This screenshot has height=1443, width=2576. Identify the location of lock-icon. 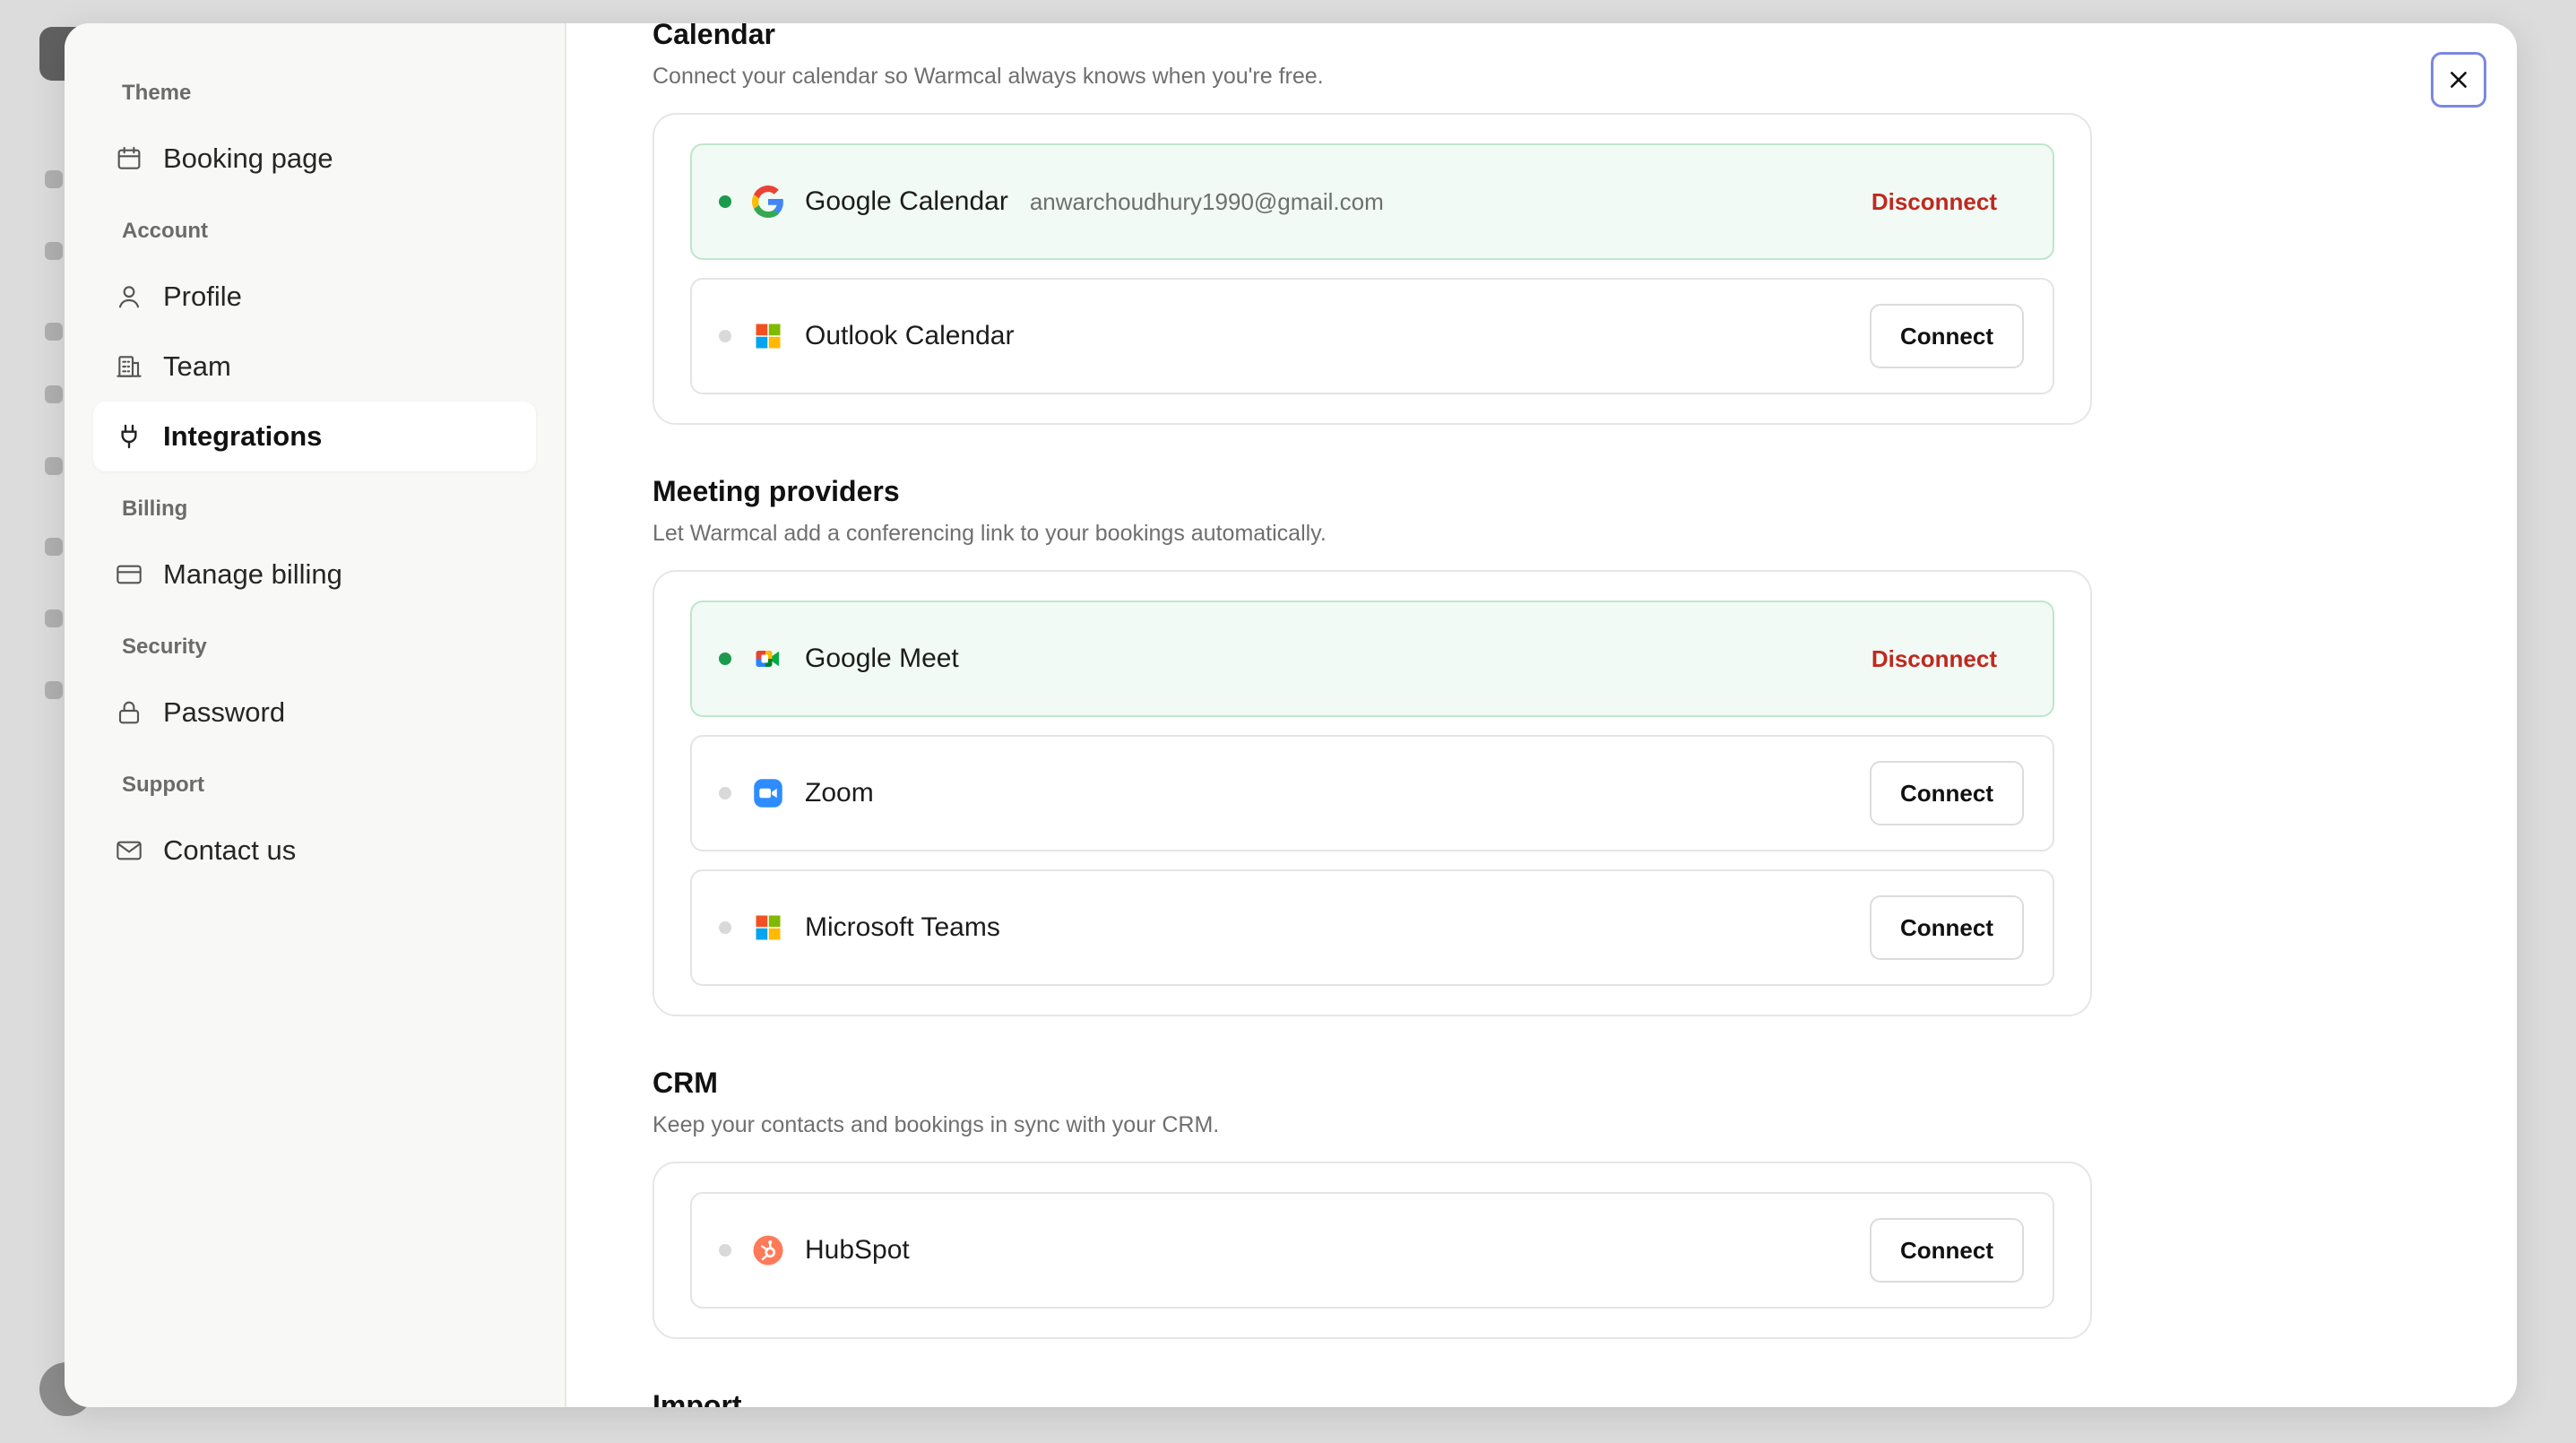
(129, 712).